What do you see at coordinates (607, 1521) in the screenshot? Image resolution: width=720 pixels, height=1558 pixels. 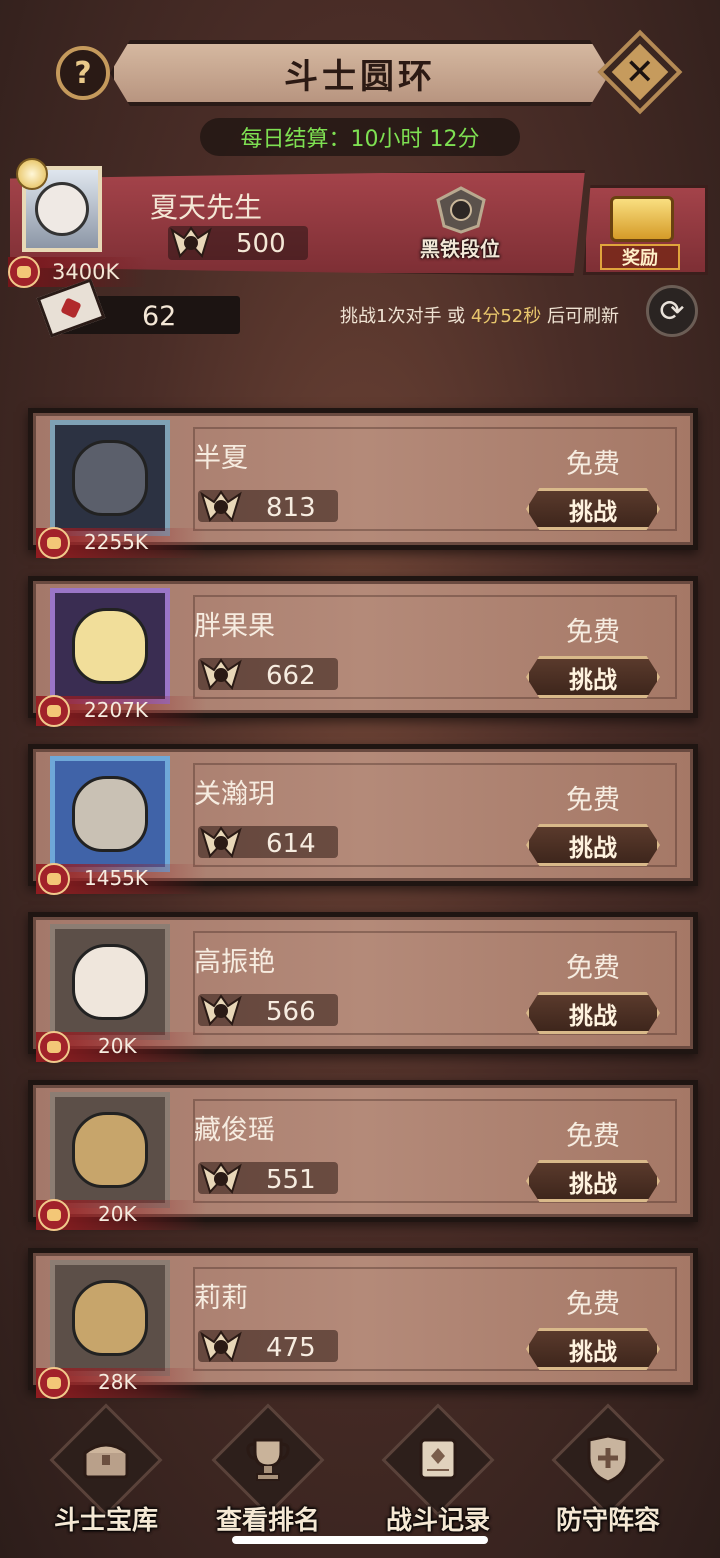 I see `nav-label: 防守阵容` at bounding box center [607, 1521].